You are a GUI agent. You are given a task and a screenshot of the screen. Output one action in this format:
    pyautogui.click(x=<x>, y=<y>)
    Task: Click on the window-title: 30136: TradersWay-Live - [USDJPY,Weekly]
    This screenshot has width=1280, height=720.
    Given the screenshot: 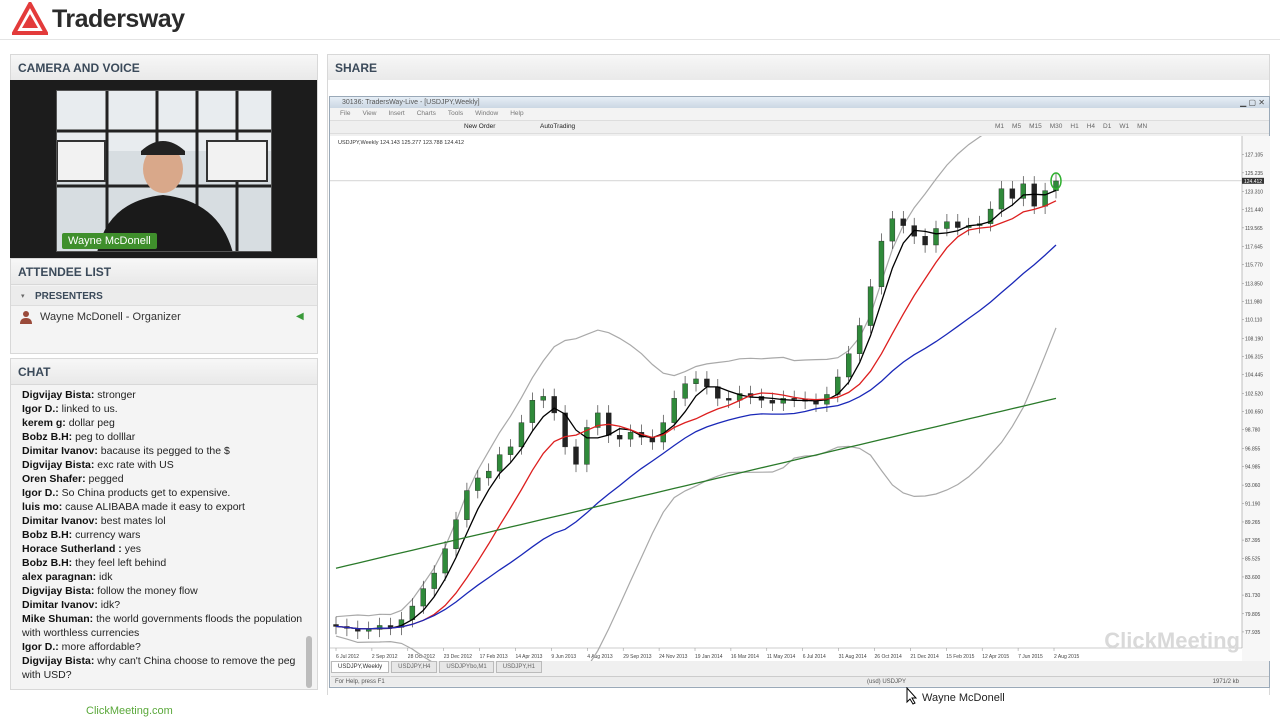 What is the action you would take?
    pyautogui.click(x=411, y=102)
    